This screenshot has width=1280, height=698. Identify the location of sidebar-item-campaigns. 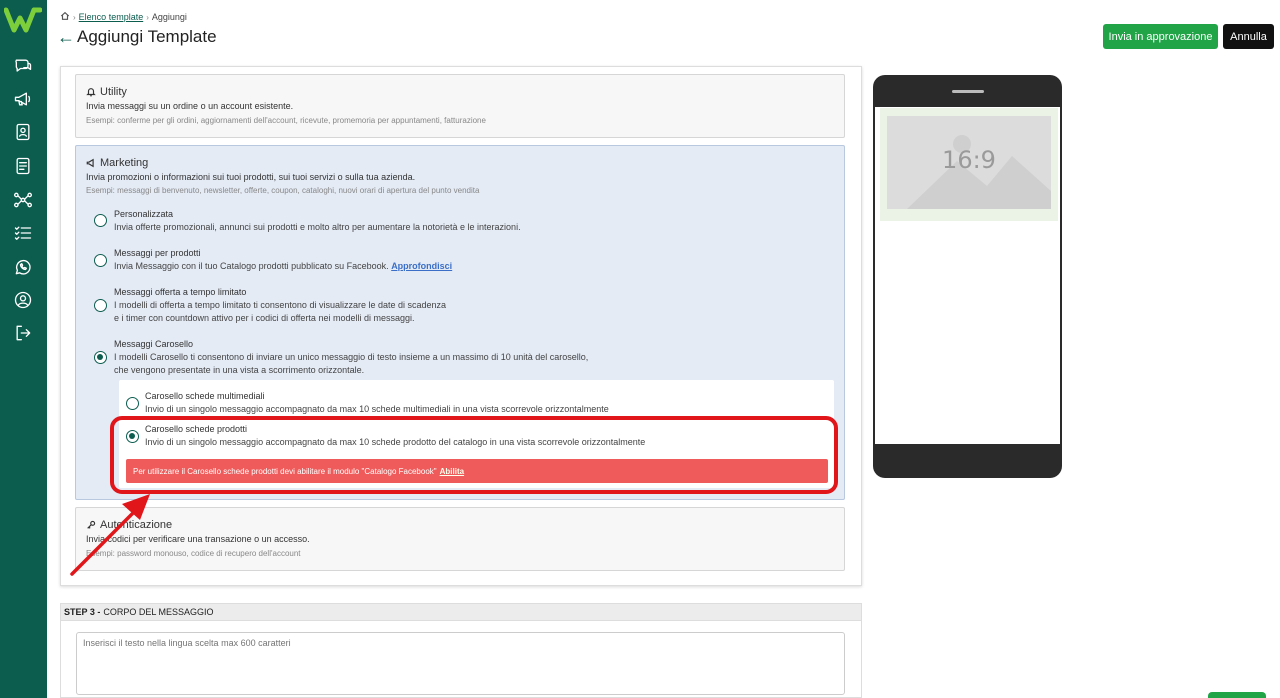
(23, 99).